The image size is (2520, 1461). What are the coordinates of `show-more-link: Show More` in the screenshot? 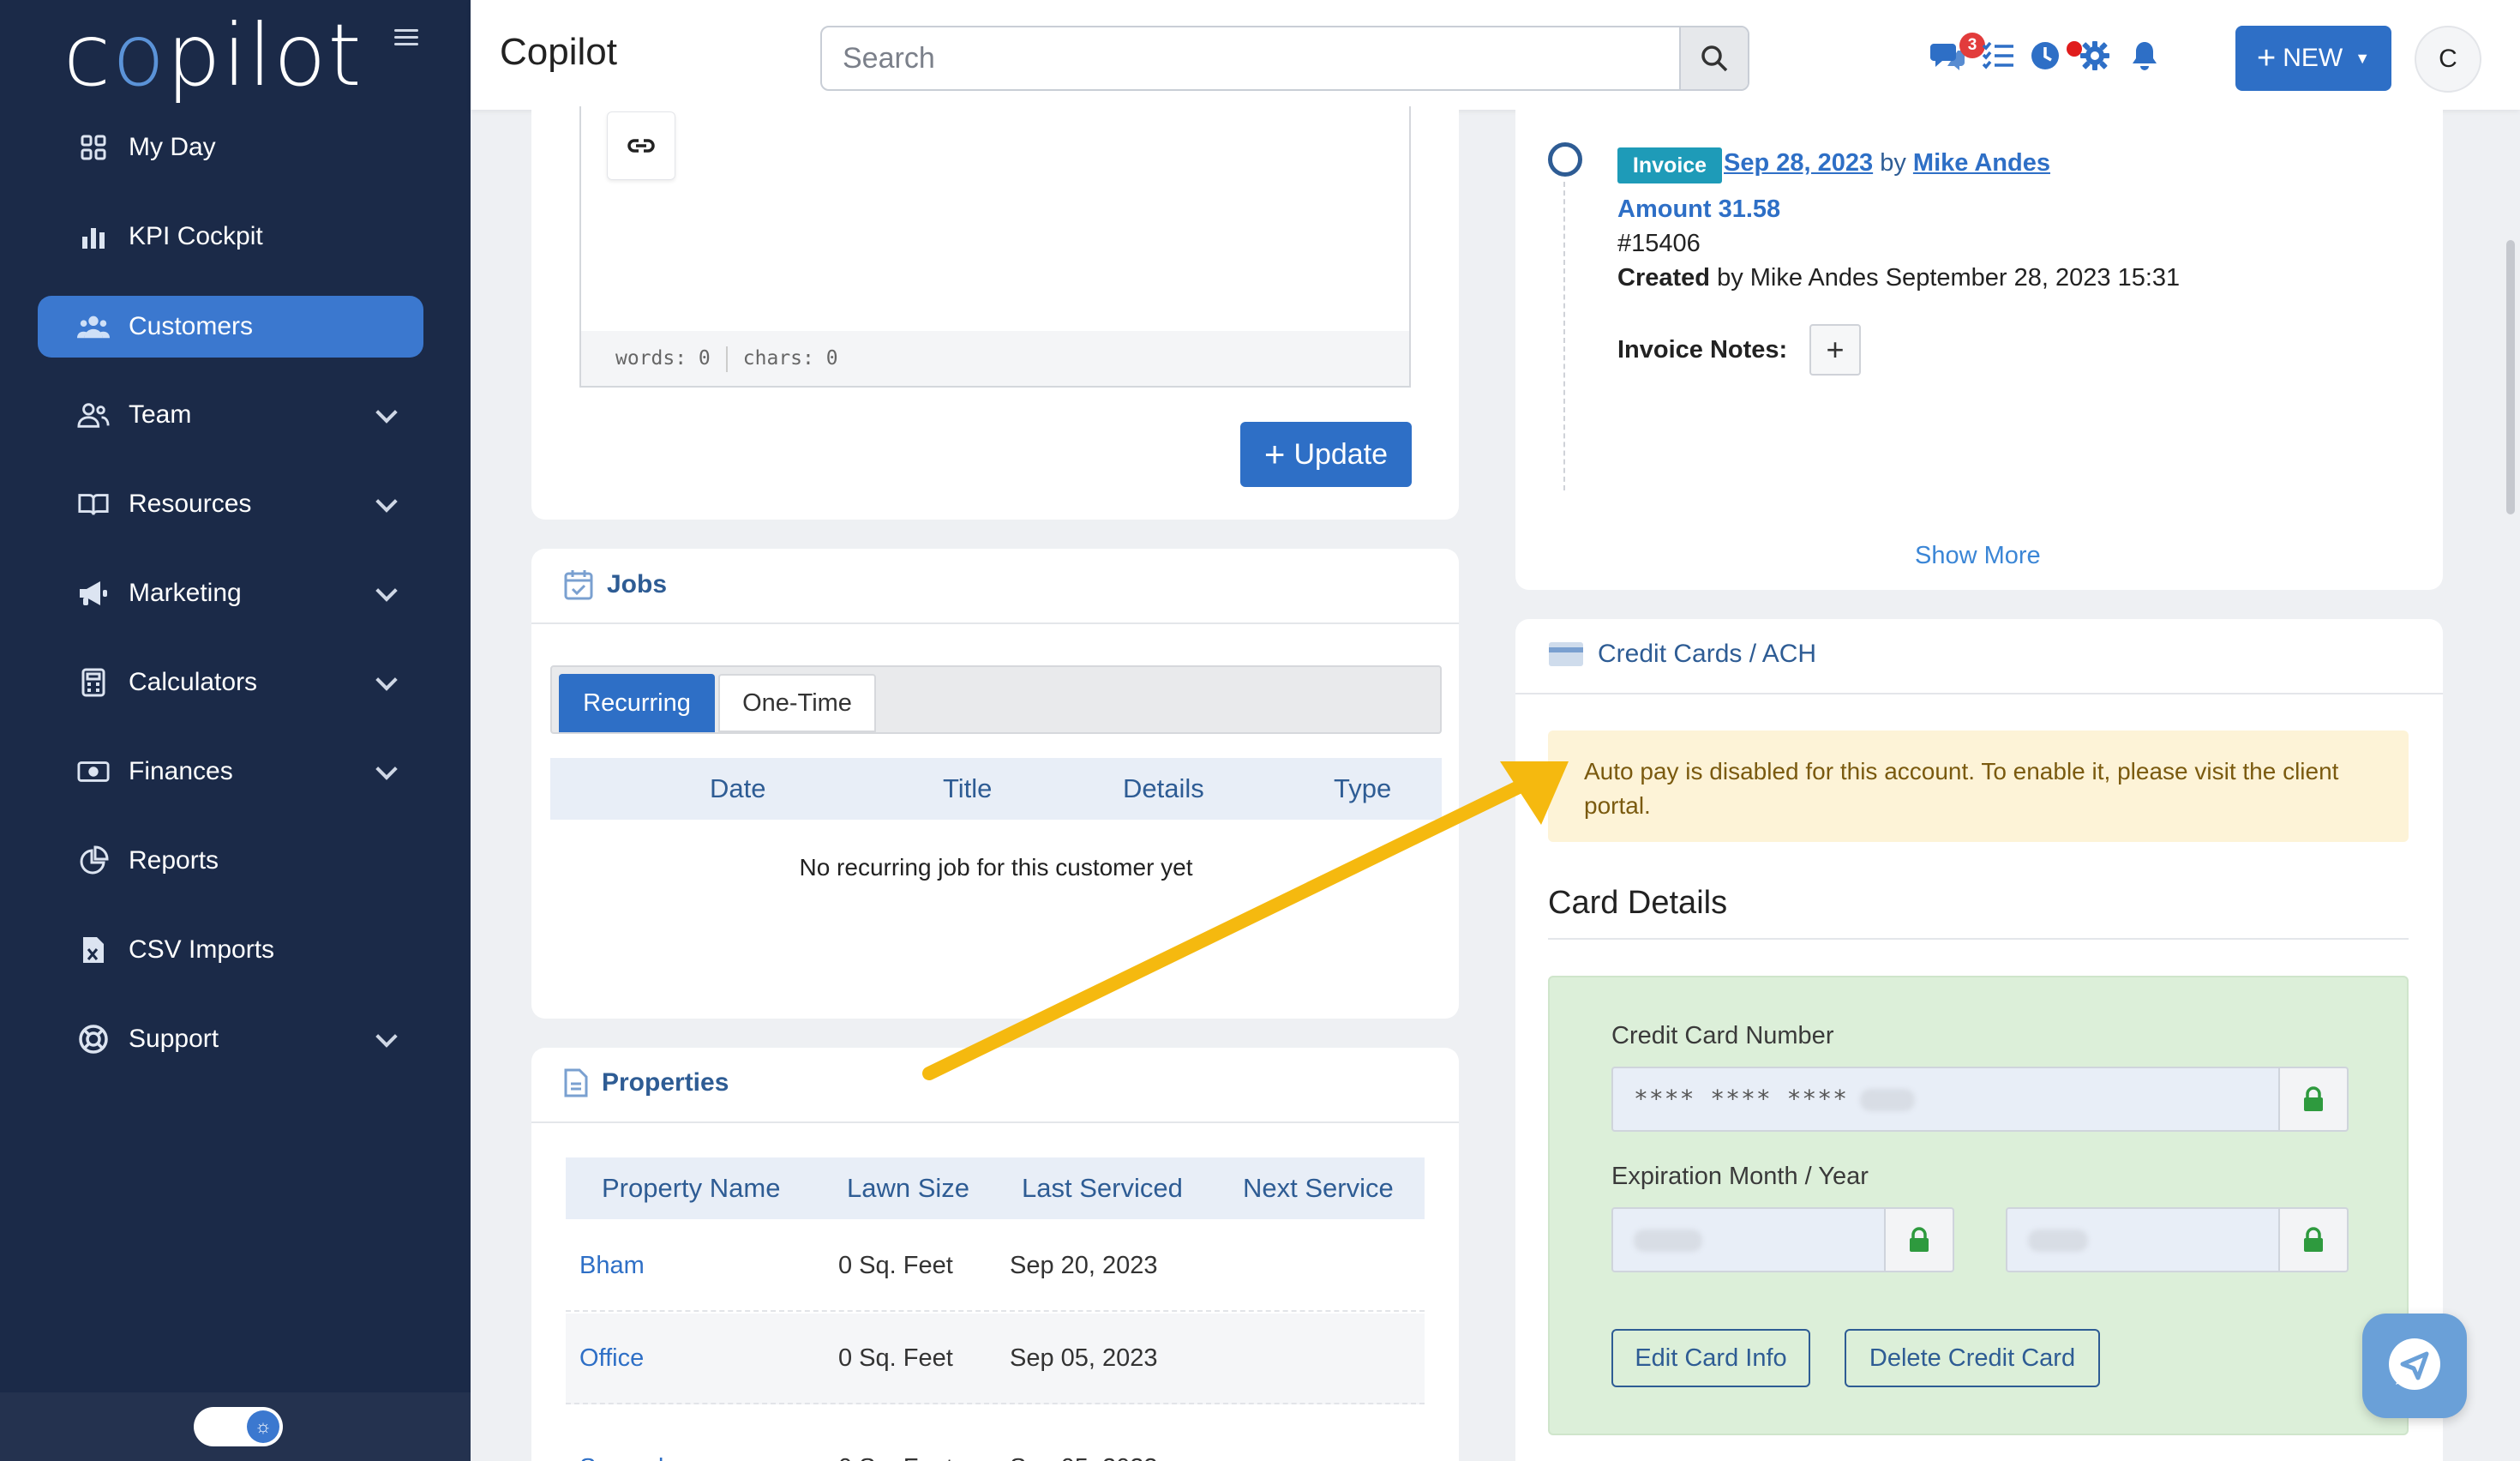 It's located at (1978, 556).